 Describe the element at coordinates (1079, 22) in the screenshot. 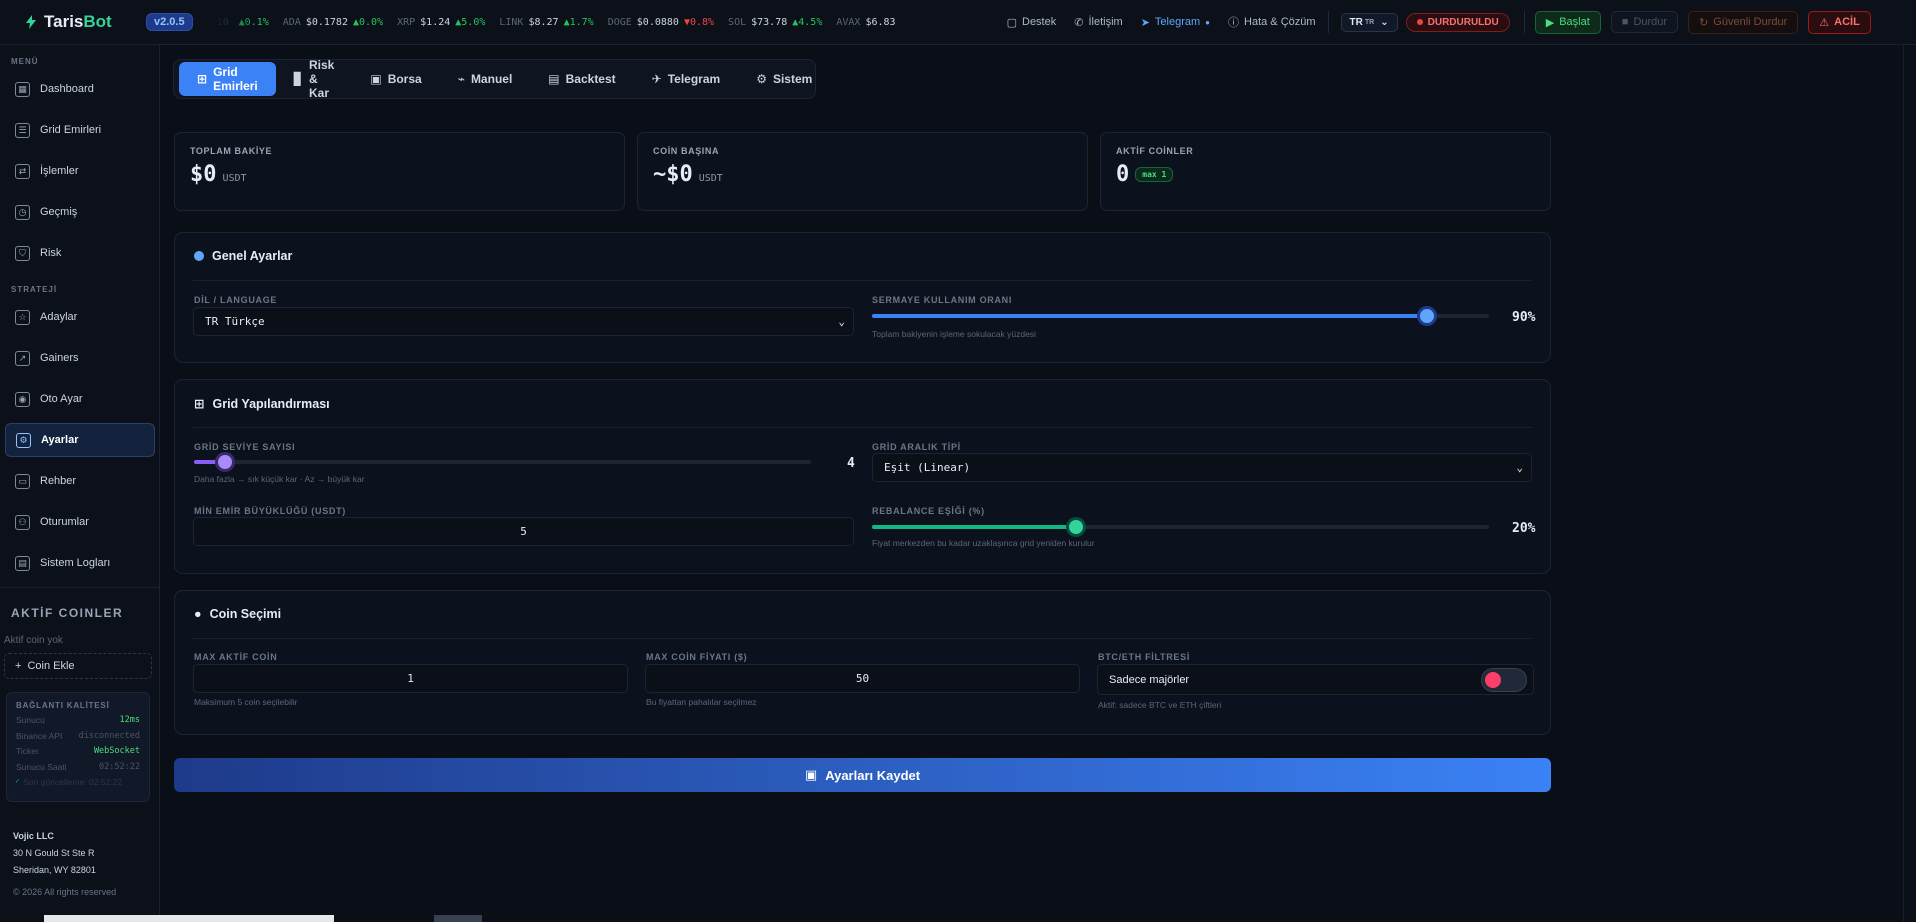

I see `phone-icon: ✆` at that location.